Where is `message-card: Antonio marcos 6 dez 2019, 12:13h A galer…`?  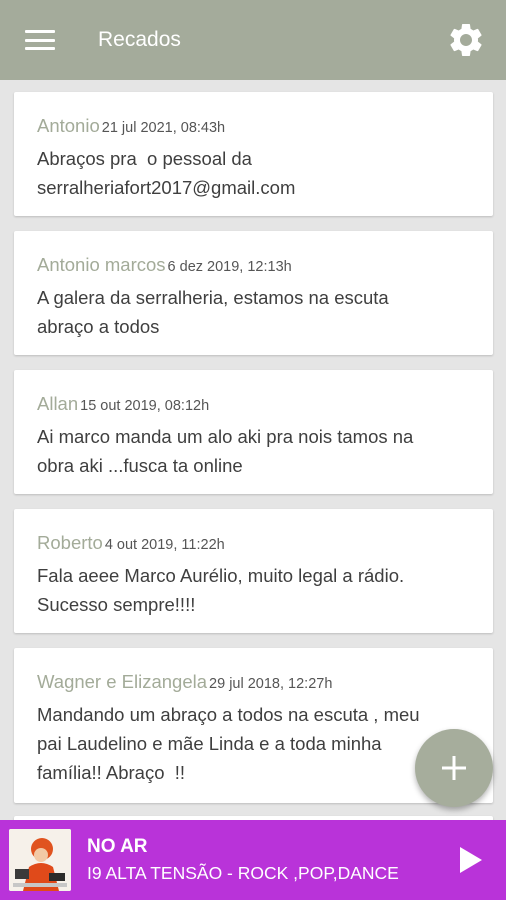
message-card: Antonio marcos 6 dez 2019, 12:13h A galer… is located at coordinates (253, 293).